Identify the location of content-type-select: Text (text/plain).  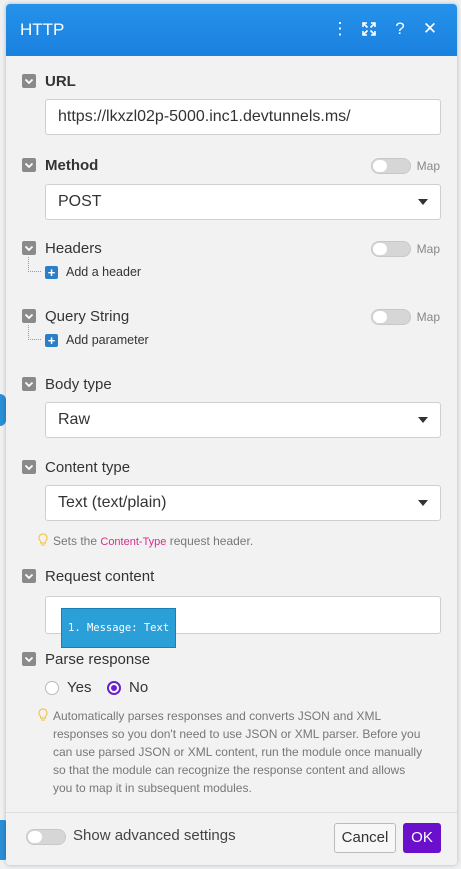
(243, 503).